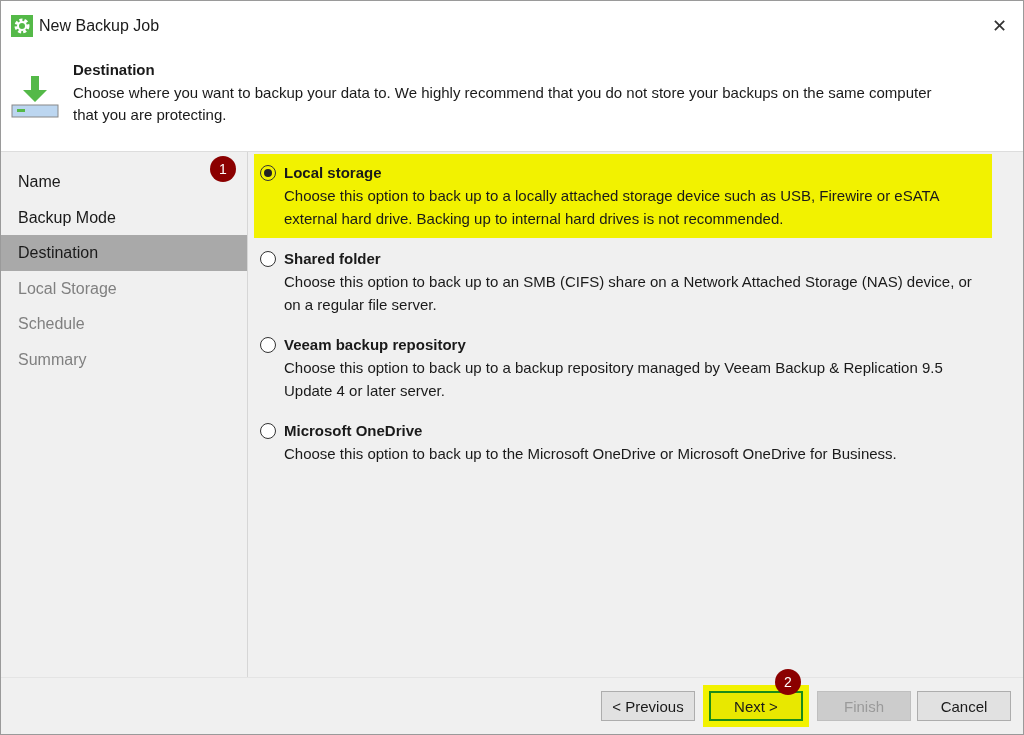 This screenshot has height=735, width=1024. Describe the element at coordinates (788, 682) in the screenshot. I see `callout-badge: 2` at that location.